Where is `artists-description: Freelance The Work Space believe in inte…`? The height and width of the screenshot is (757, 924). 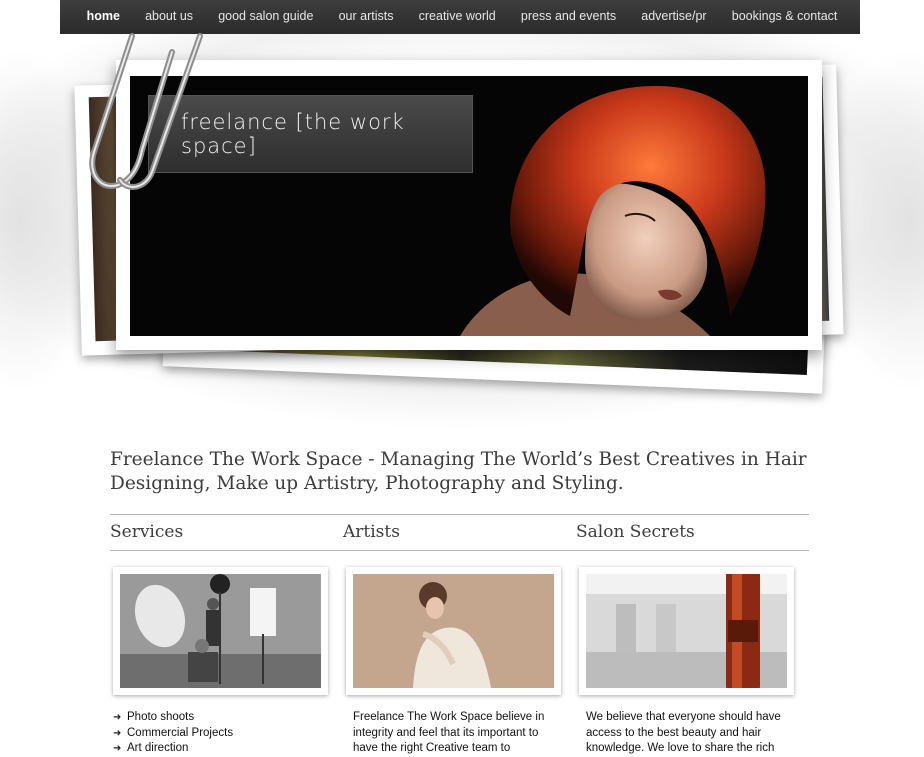
artists-description: Freelance The Work Space believe in inte… is located at coordinates (449, 732).